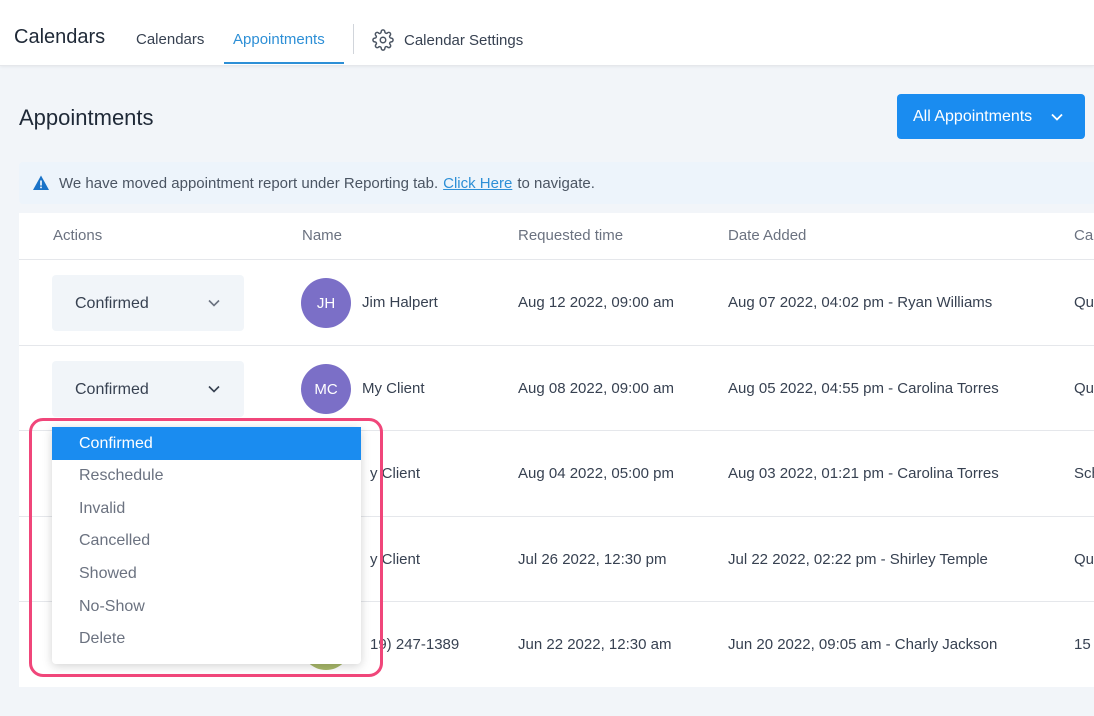 Image resolution: width=1094 pixels, height=716 pixels. What do you see at coordinates (596, 302) in the screenshot?
I see `requested-time: Aug 12 2022, 09:00 am` at bounding box center [596, 302].